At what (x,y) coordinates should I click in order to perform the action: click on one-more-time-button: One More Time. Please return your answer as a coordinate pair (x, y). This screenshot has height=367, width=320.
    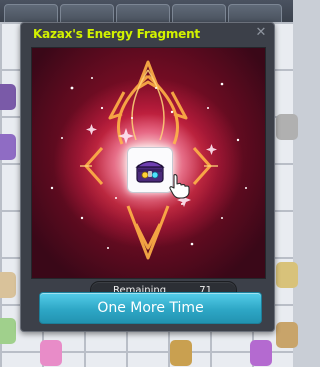
    Looking at the image, I should click on (150, 308).